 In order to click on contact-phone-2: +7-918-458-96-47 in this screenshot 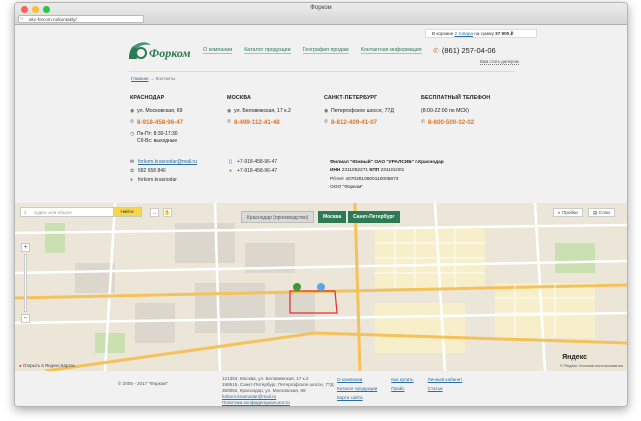, I will do `click(257, 171)`.